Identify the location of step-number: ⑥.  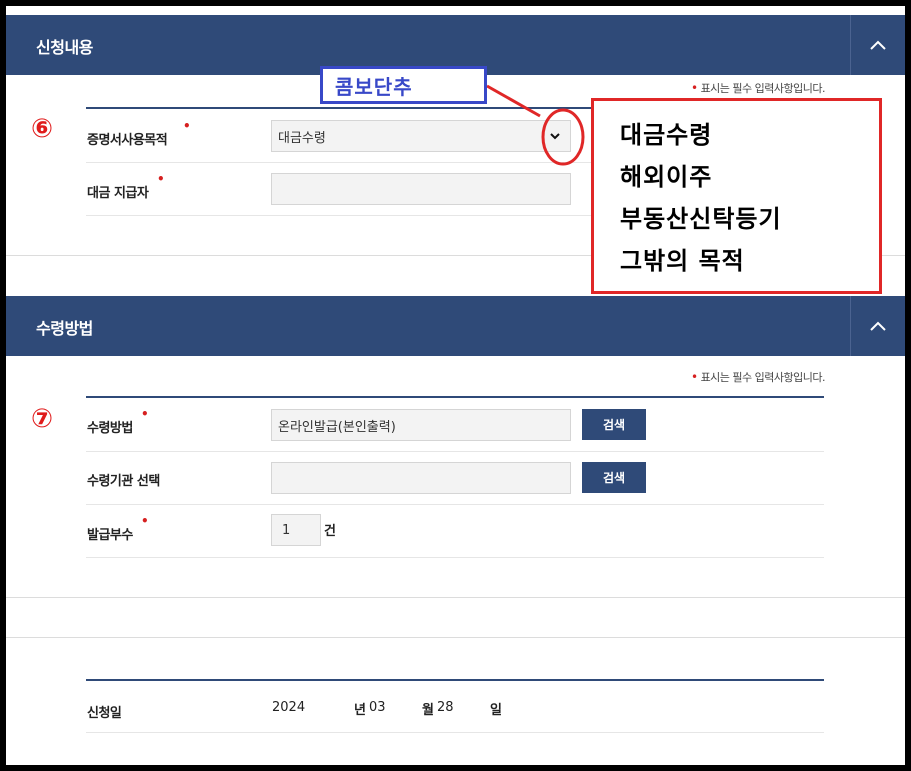
(42, 129).